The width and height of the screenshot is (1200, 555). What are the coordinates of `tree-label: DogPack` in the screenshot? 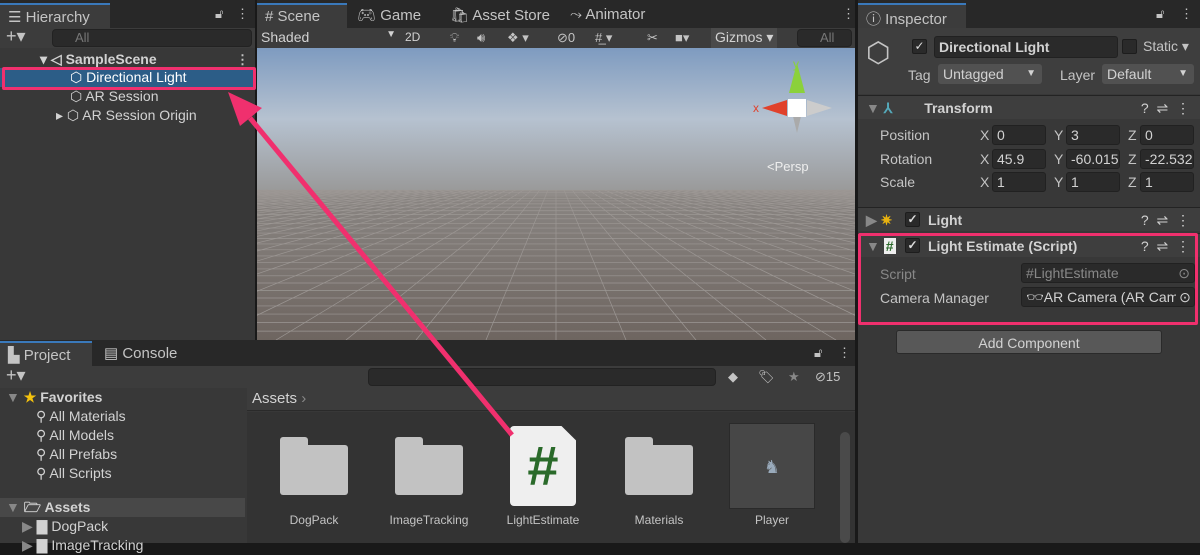 It's located at (80, 526).